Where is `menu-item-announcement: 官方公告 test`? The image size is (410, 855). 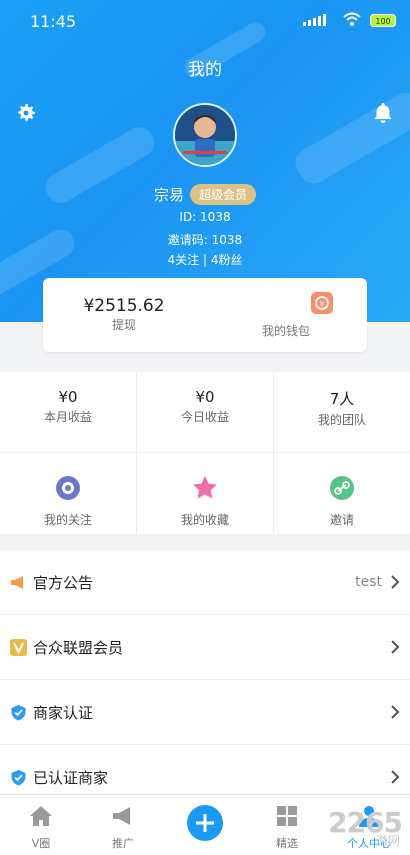
menu-item-announcement: 官方公告 test is located at coordinates (205, 582).